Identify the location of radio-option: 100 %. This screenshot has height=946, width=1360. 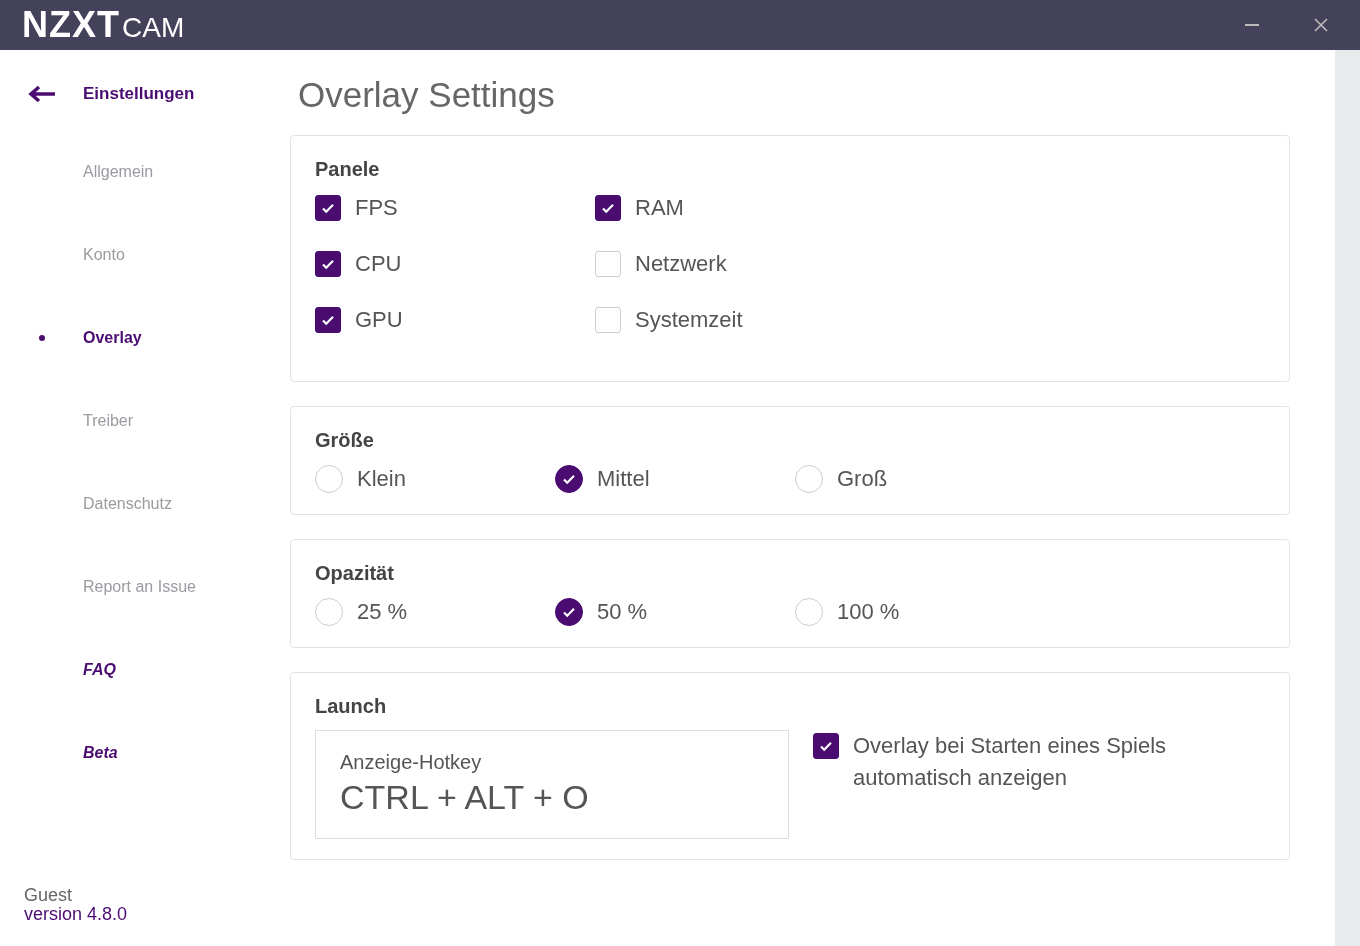
(915, 612).